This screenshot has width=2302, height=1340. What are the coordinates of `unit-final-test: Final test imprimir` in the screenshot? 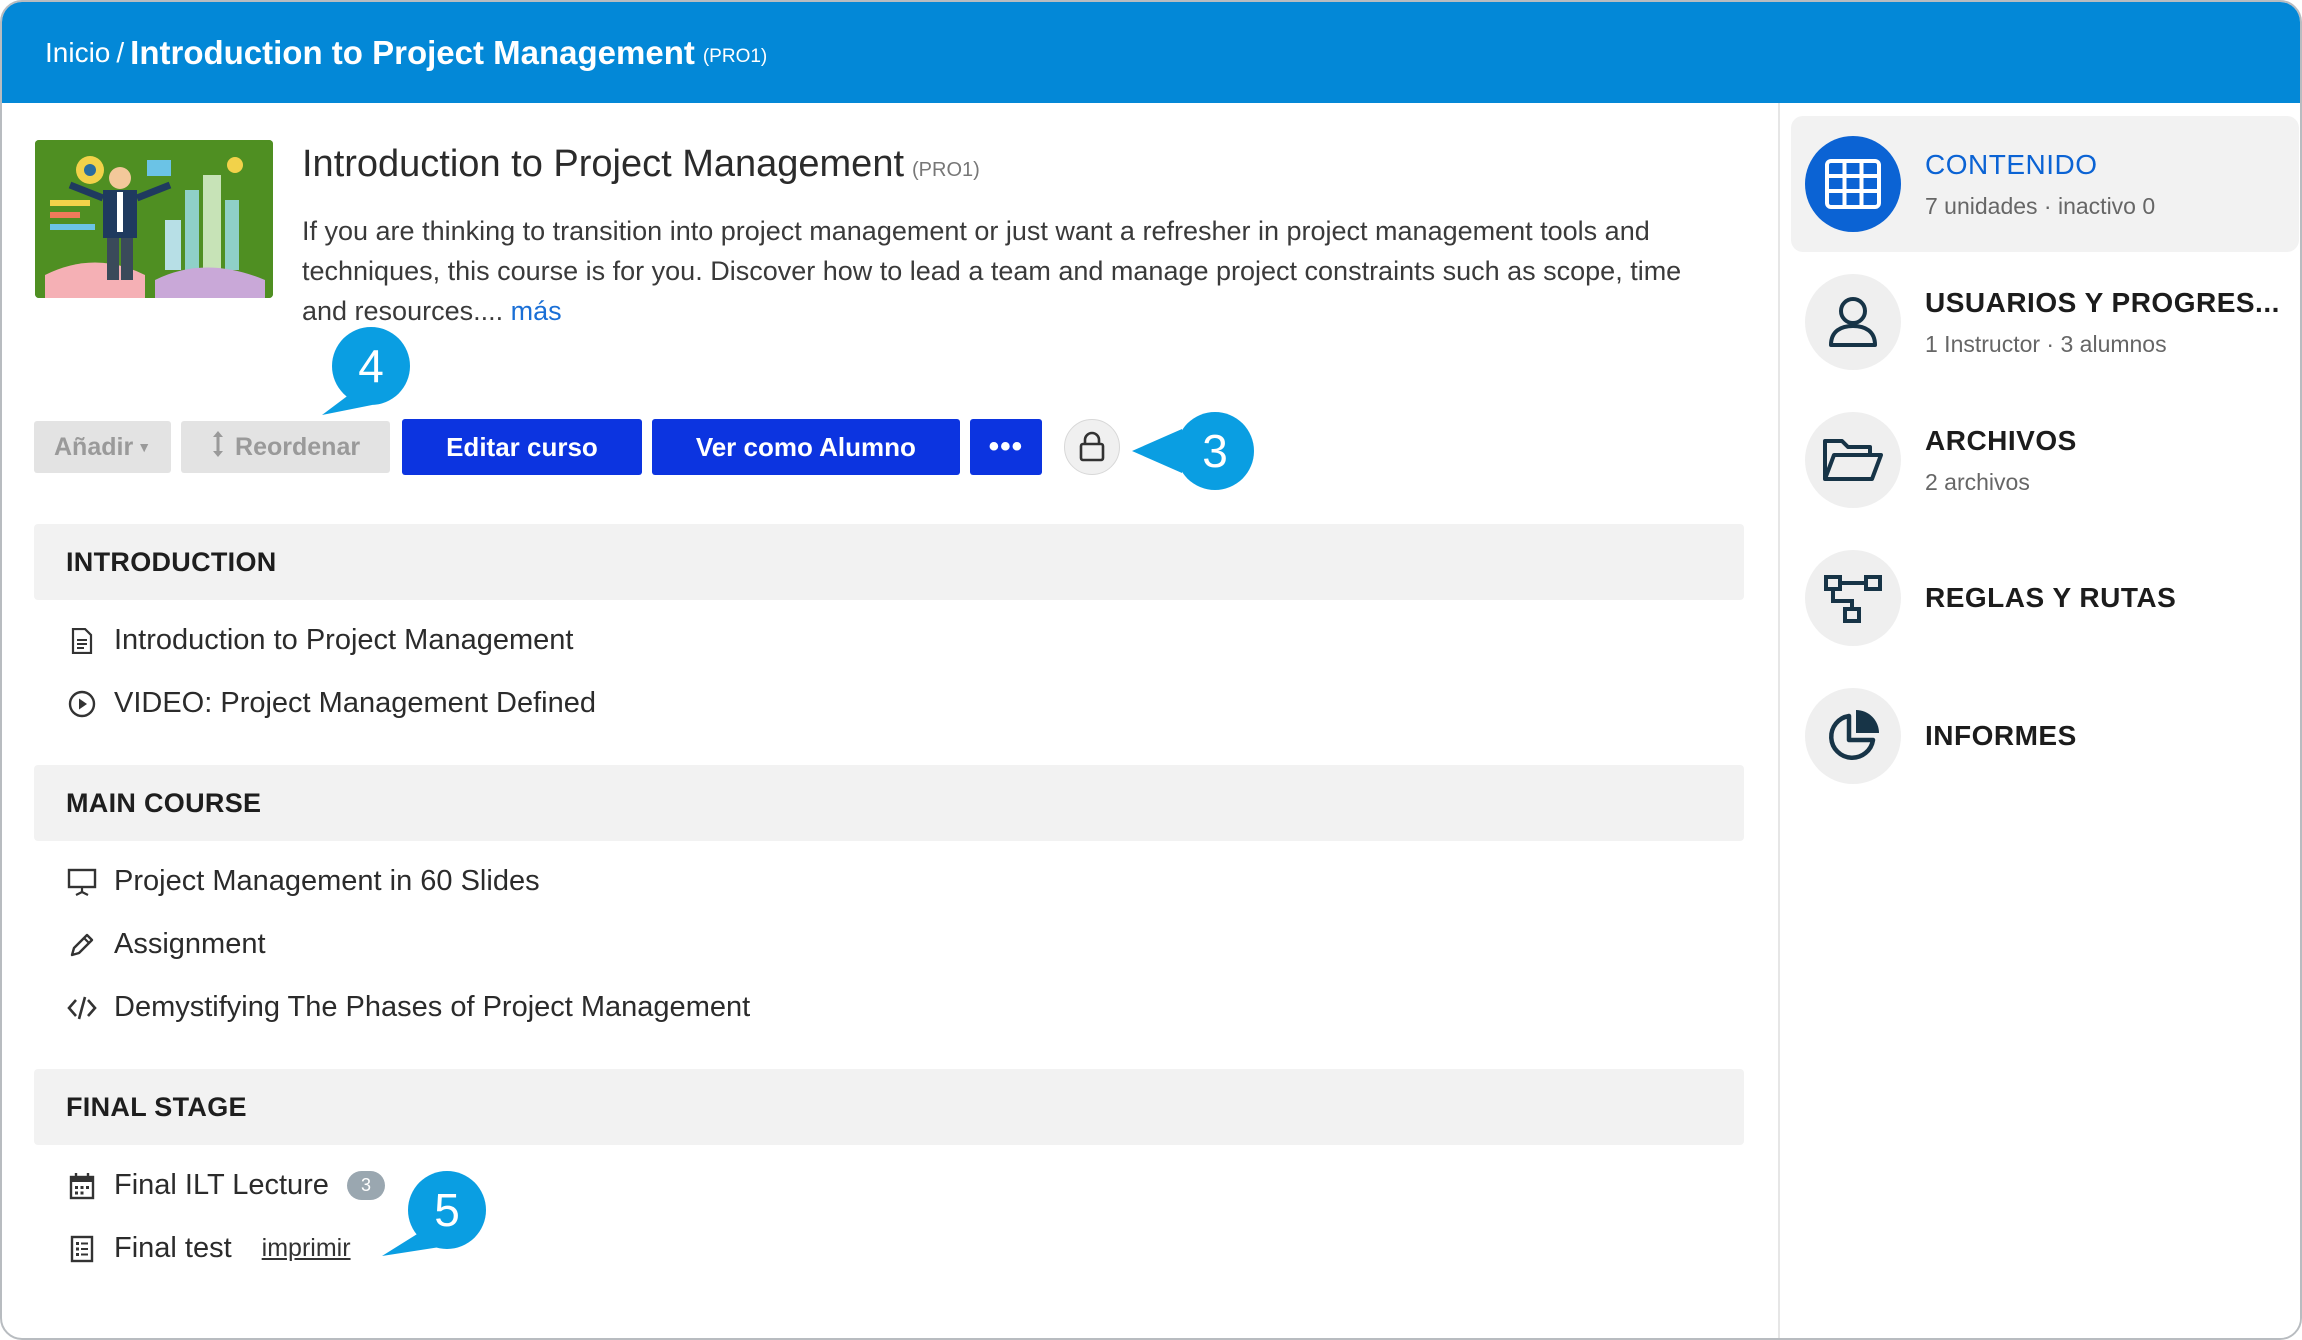 It's located at (208, 1248).